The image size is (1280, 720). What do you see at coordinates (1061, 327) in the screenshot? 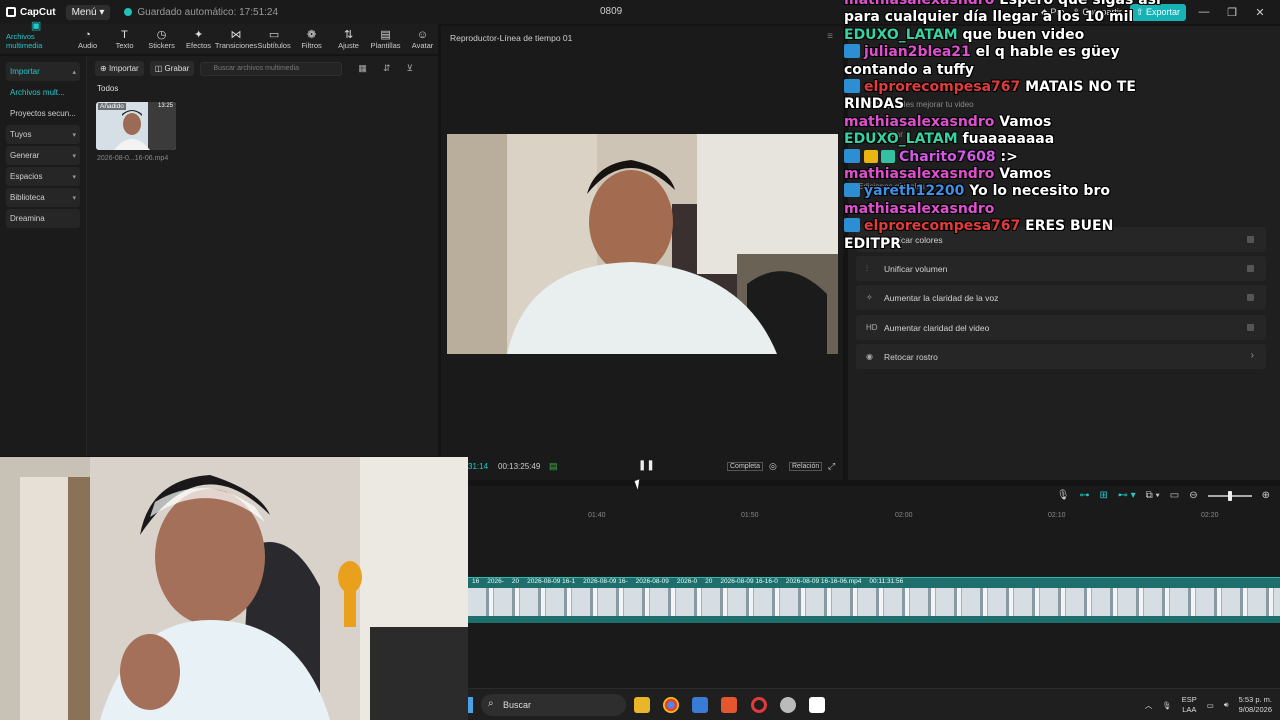
I see `video-clarity-row: HD Aumentar claridad del video` at bounding box center [1061, 327].